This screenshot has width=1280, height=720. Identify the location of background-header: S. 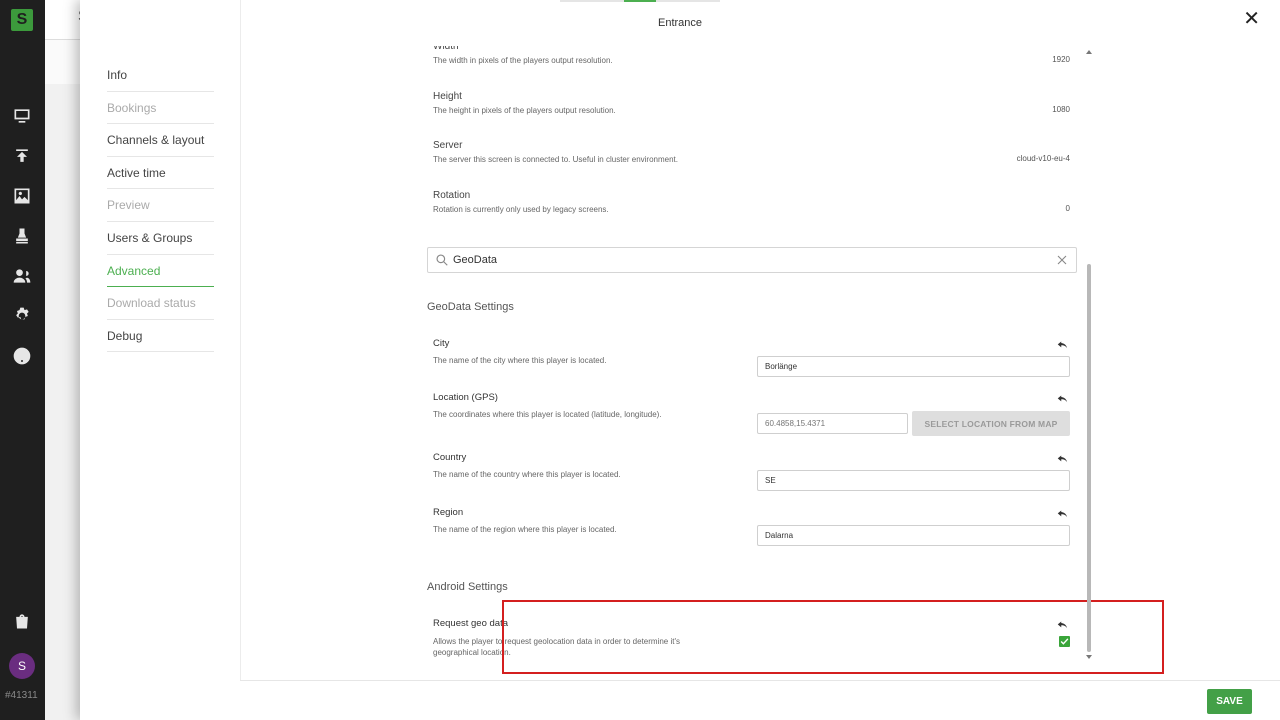
(67, 20).